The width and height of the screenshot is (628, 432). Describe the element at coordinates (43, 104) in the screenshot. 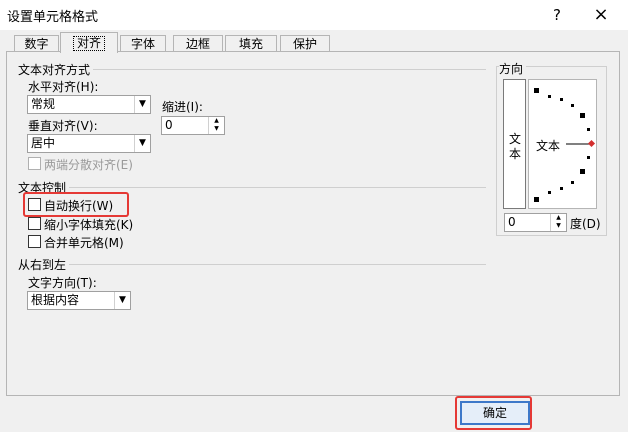

I see `horizontal-align-value: 常规` at that location.